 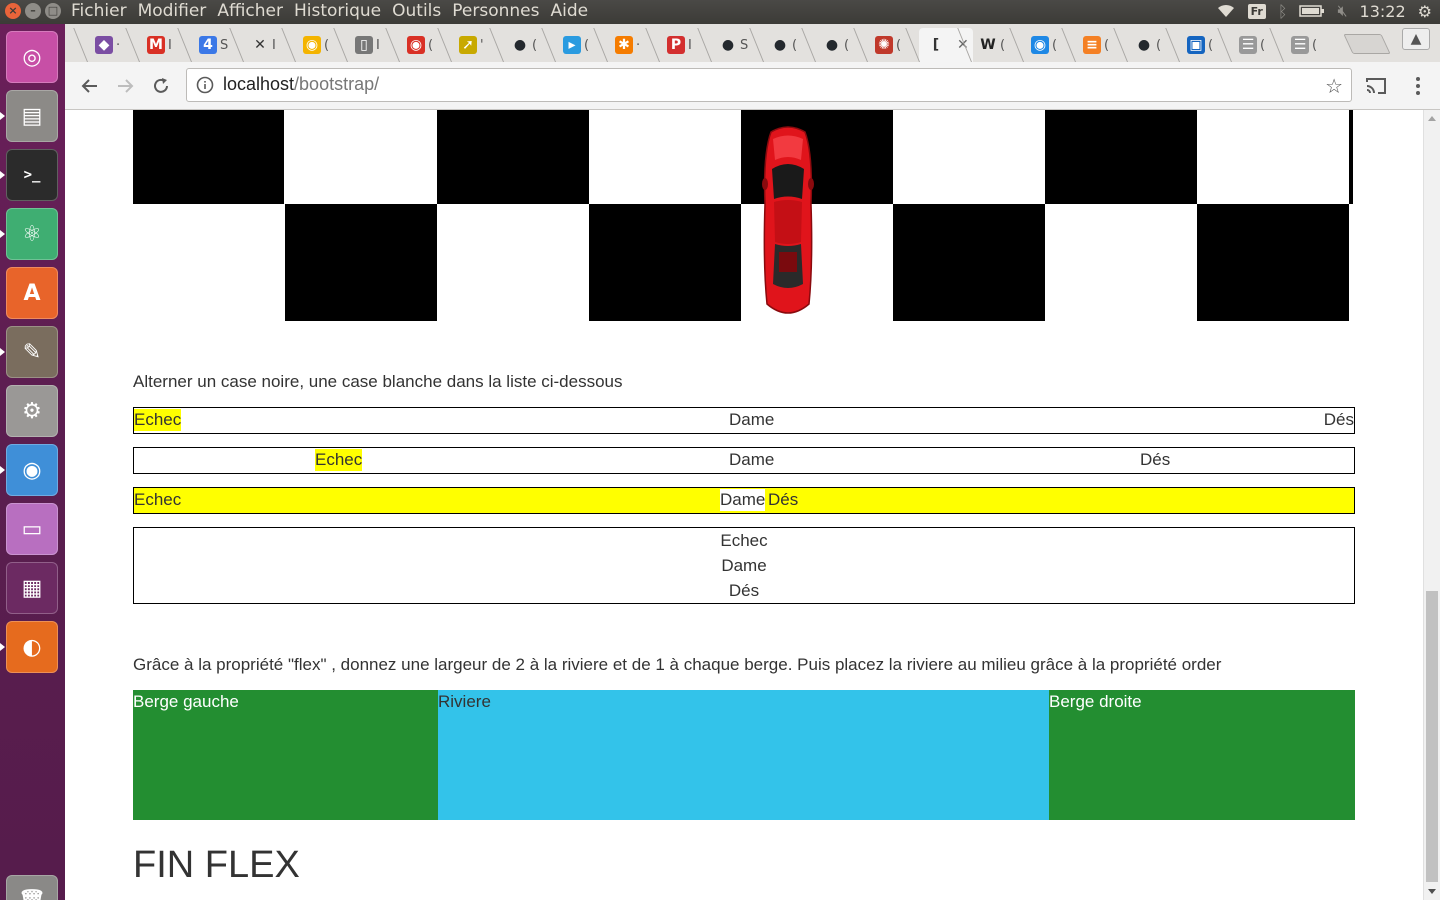 I want to click on tab: ➚ ', so click(x=478, y=45).